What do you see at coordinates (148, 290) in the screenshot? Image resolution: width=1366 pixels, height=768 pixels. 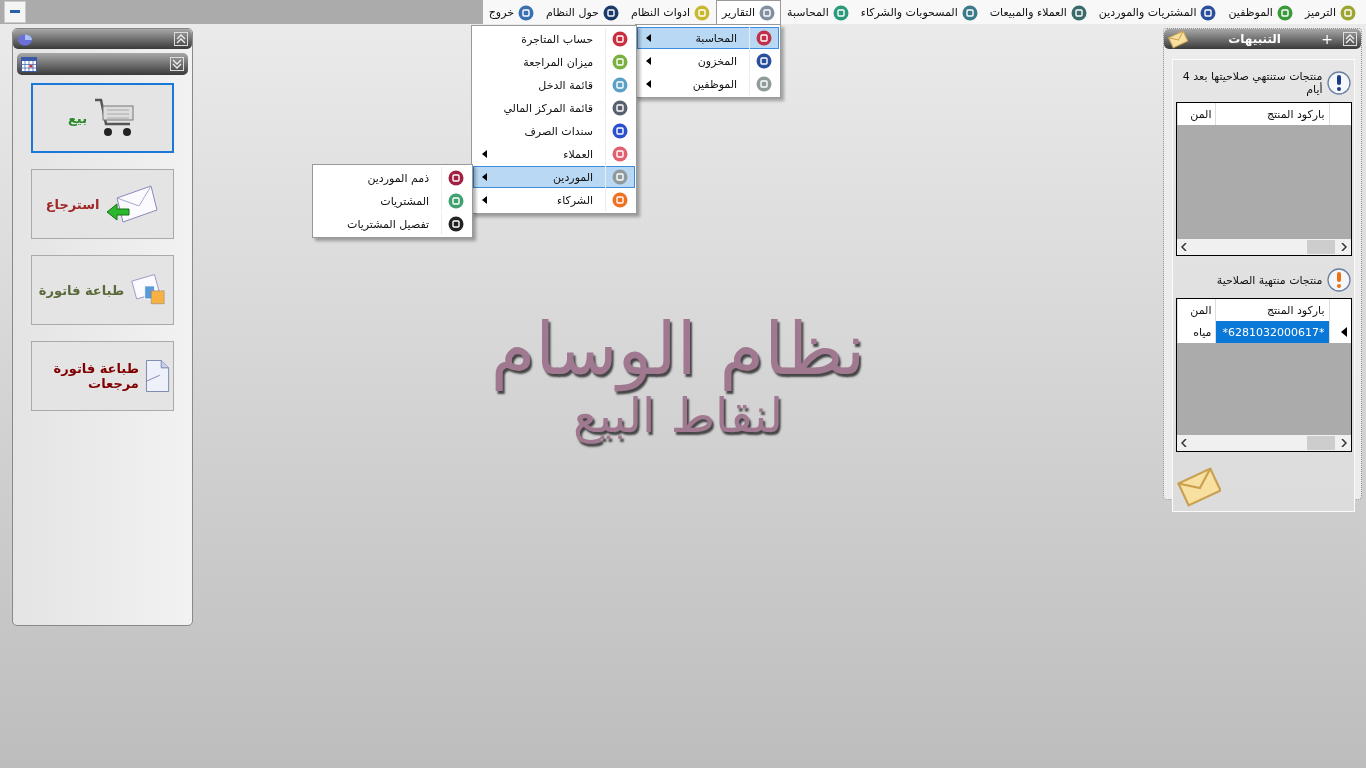 I see `envelope-picture-icon` at bounding box center [148, 290].